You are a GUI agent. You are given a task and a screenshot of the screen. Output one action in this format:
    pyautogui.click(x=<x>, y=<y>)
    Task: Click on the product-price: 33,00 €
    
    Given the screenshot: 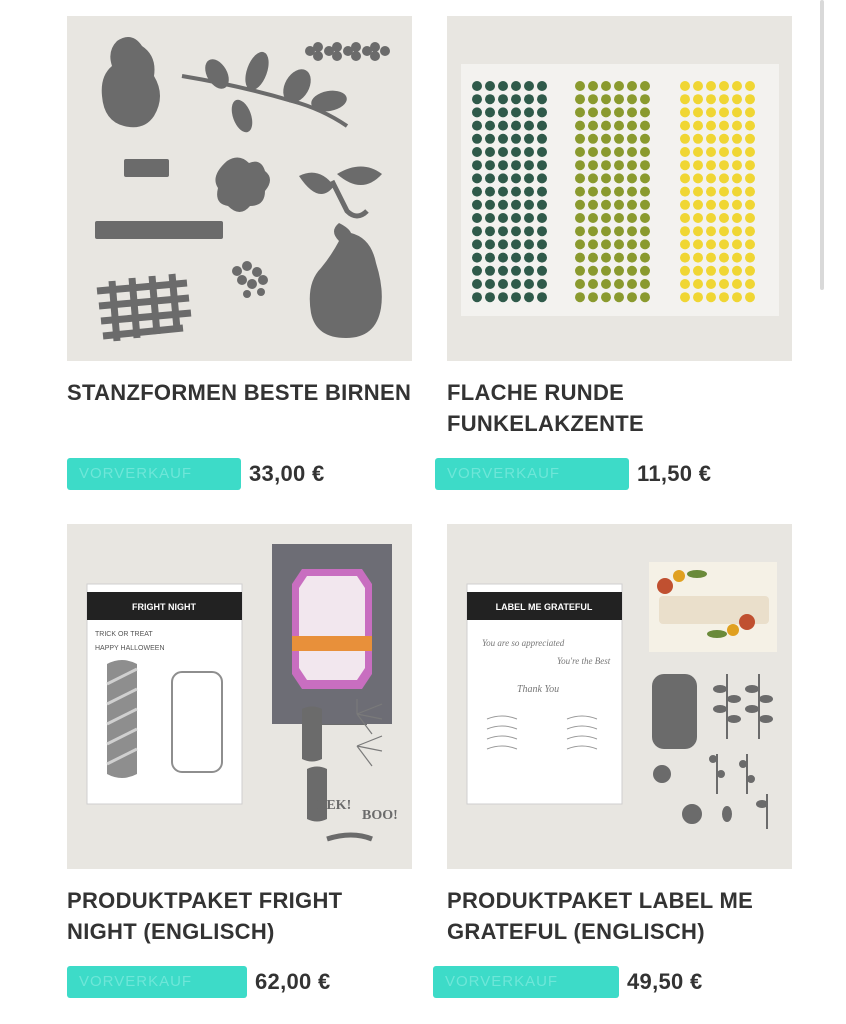 What is the action you would take?
    pyautogui.click(x=287, y=473)
    